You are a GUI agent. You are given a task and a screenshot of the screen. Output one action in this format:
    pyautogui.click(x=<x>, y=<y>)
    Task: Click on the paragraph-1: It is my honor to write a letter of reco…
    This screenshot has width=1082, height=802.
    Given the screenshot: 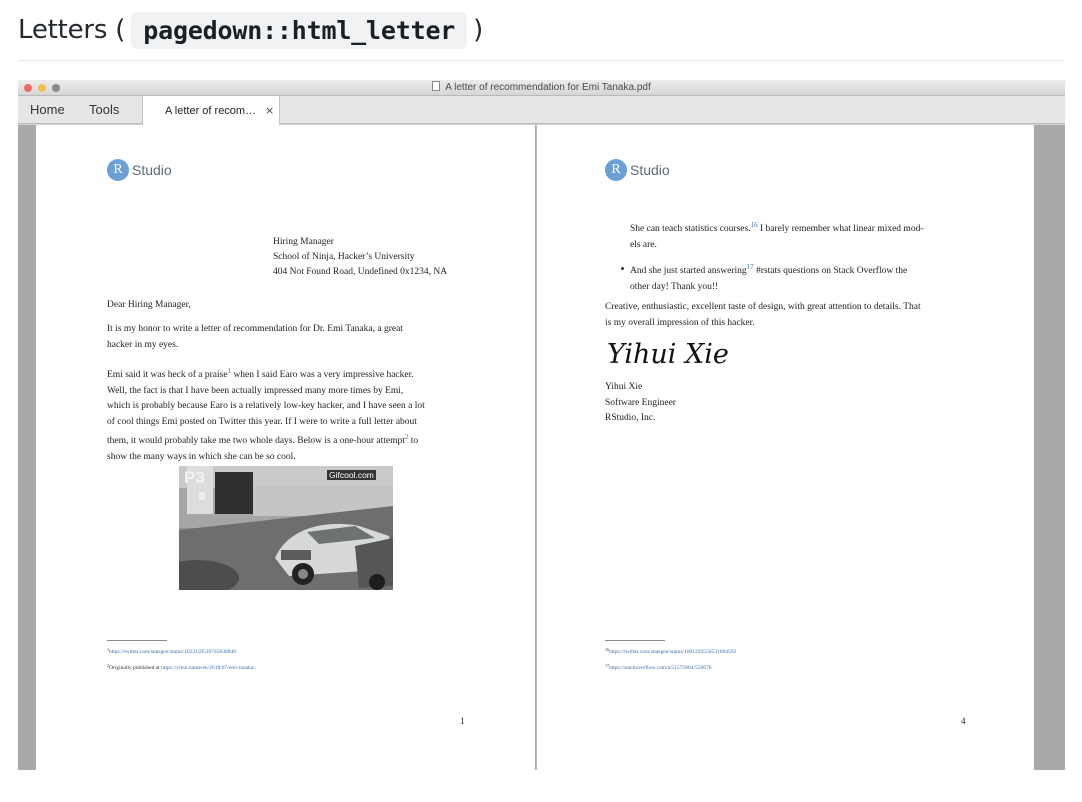 What is the action you would take?
    pyautogui.click(x=255, y=337)
    